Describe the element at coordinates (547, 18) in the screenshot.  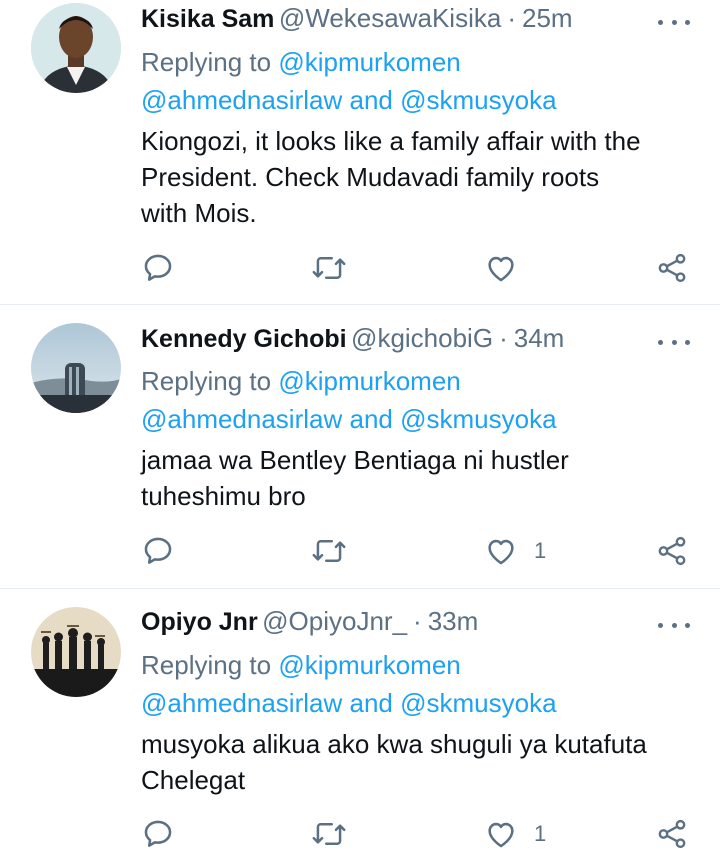
I see `timestamp: 25m` at that location.